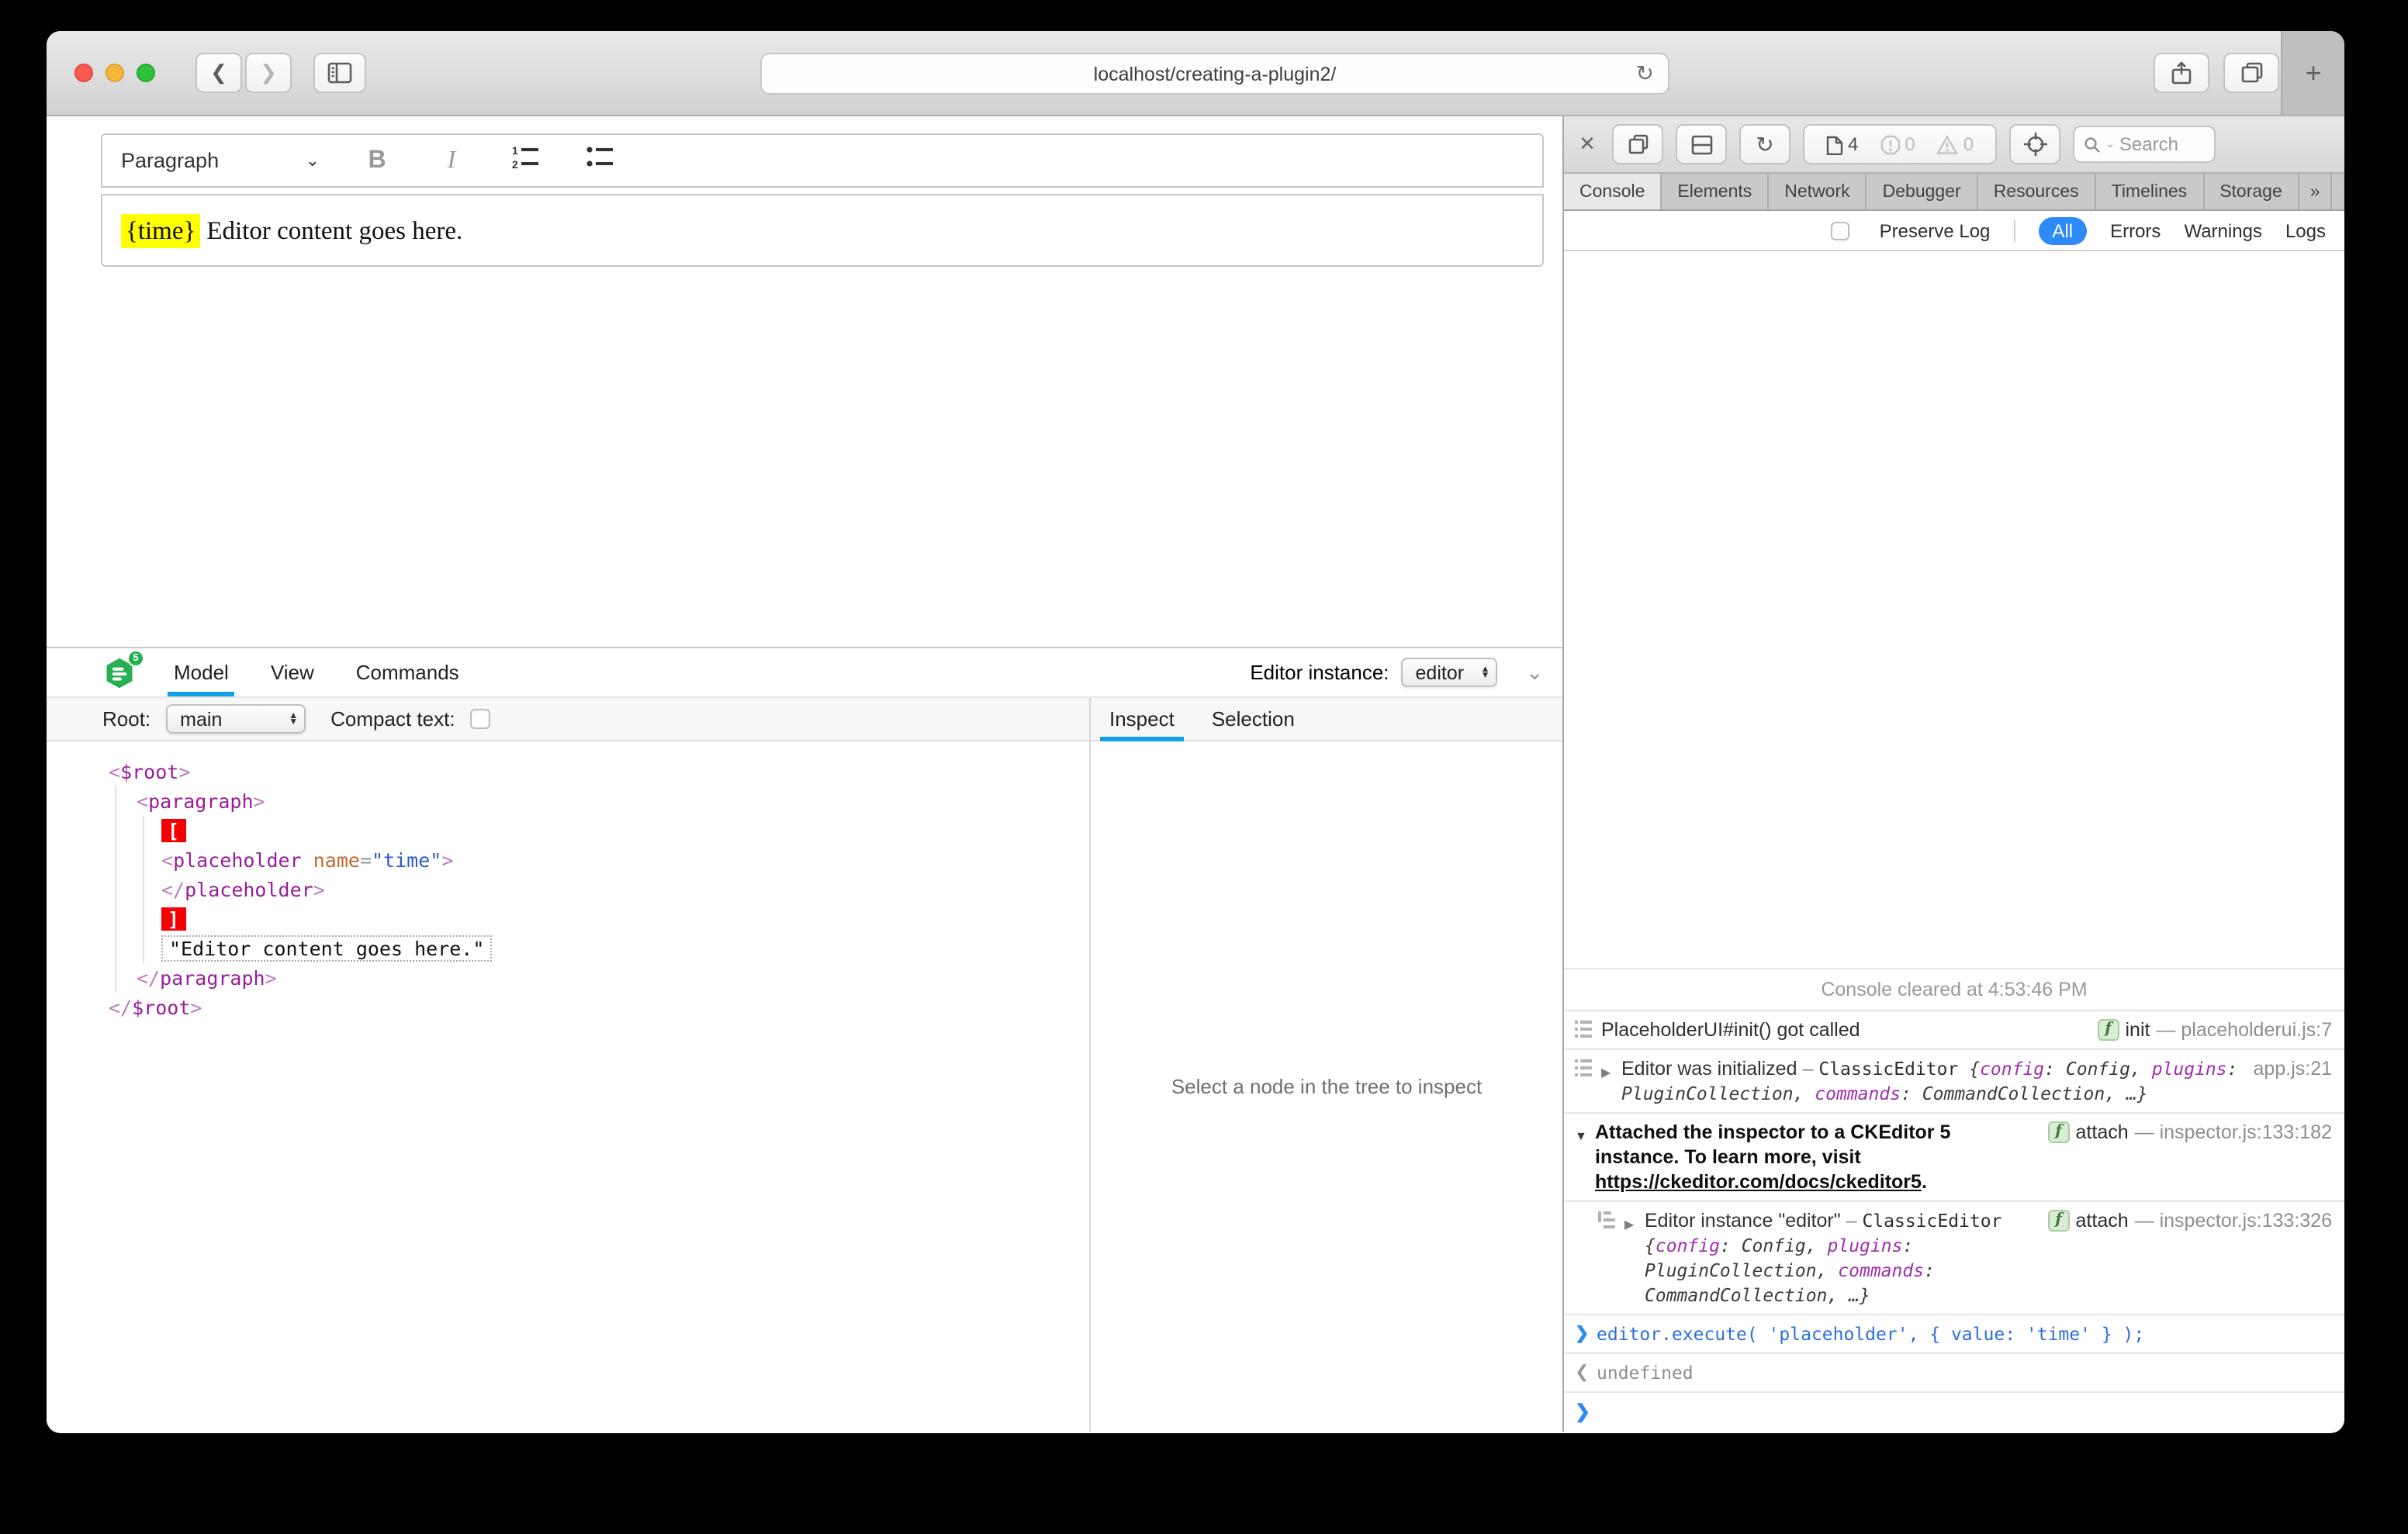  I want to click on share-icon, so click(2181, 73).